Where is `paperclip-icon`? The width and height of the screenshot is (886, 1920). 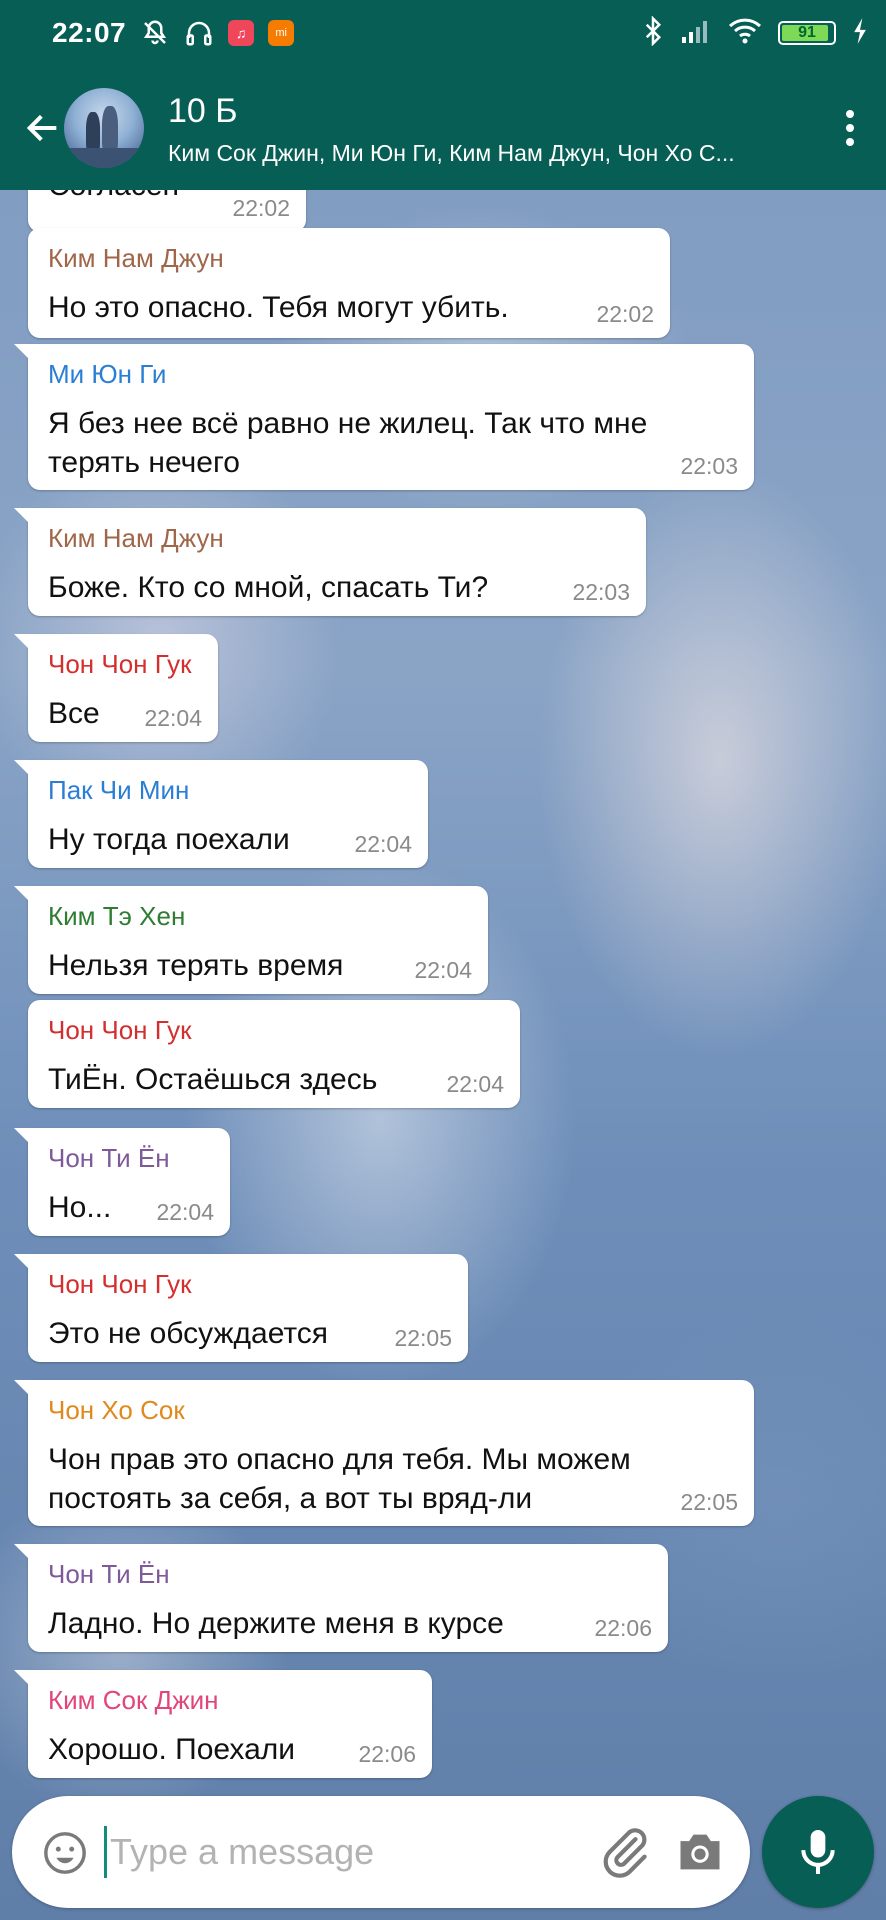 paperclip-icon is located at coordinates (625, 1853).